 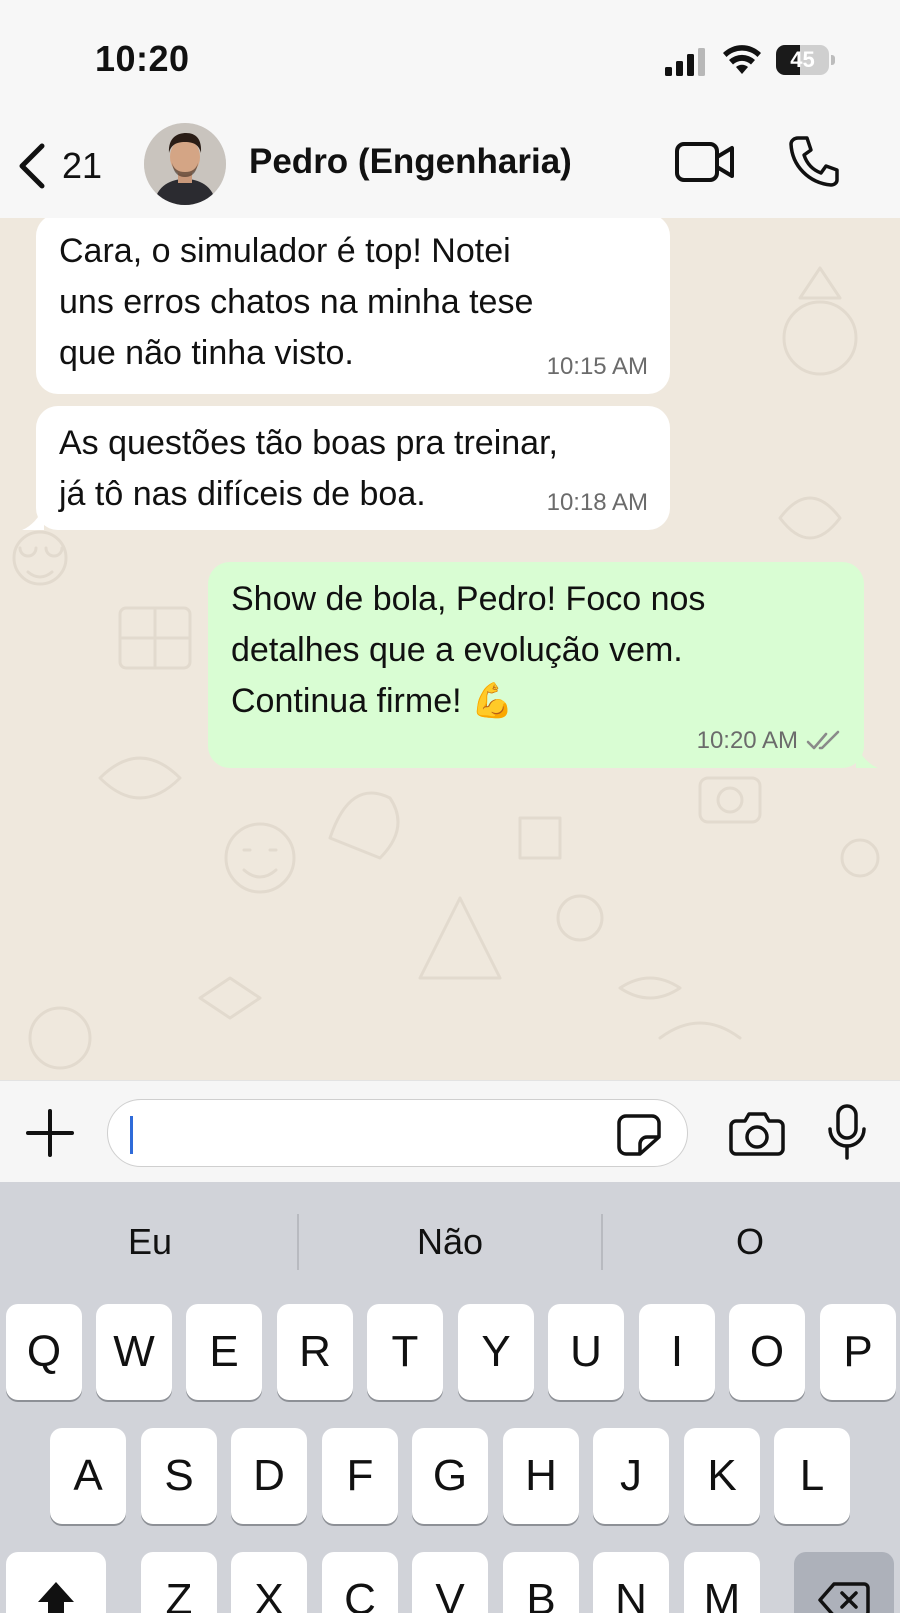 What do you see at coordinates (858, 1352) in the screenshot?
I see `key-p: P` at bounding box center [858, 1352].